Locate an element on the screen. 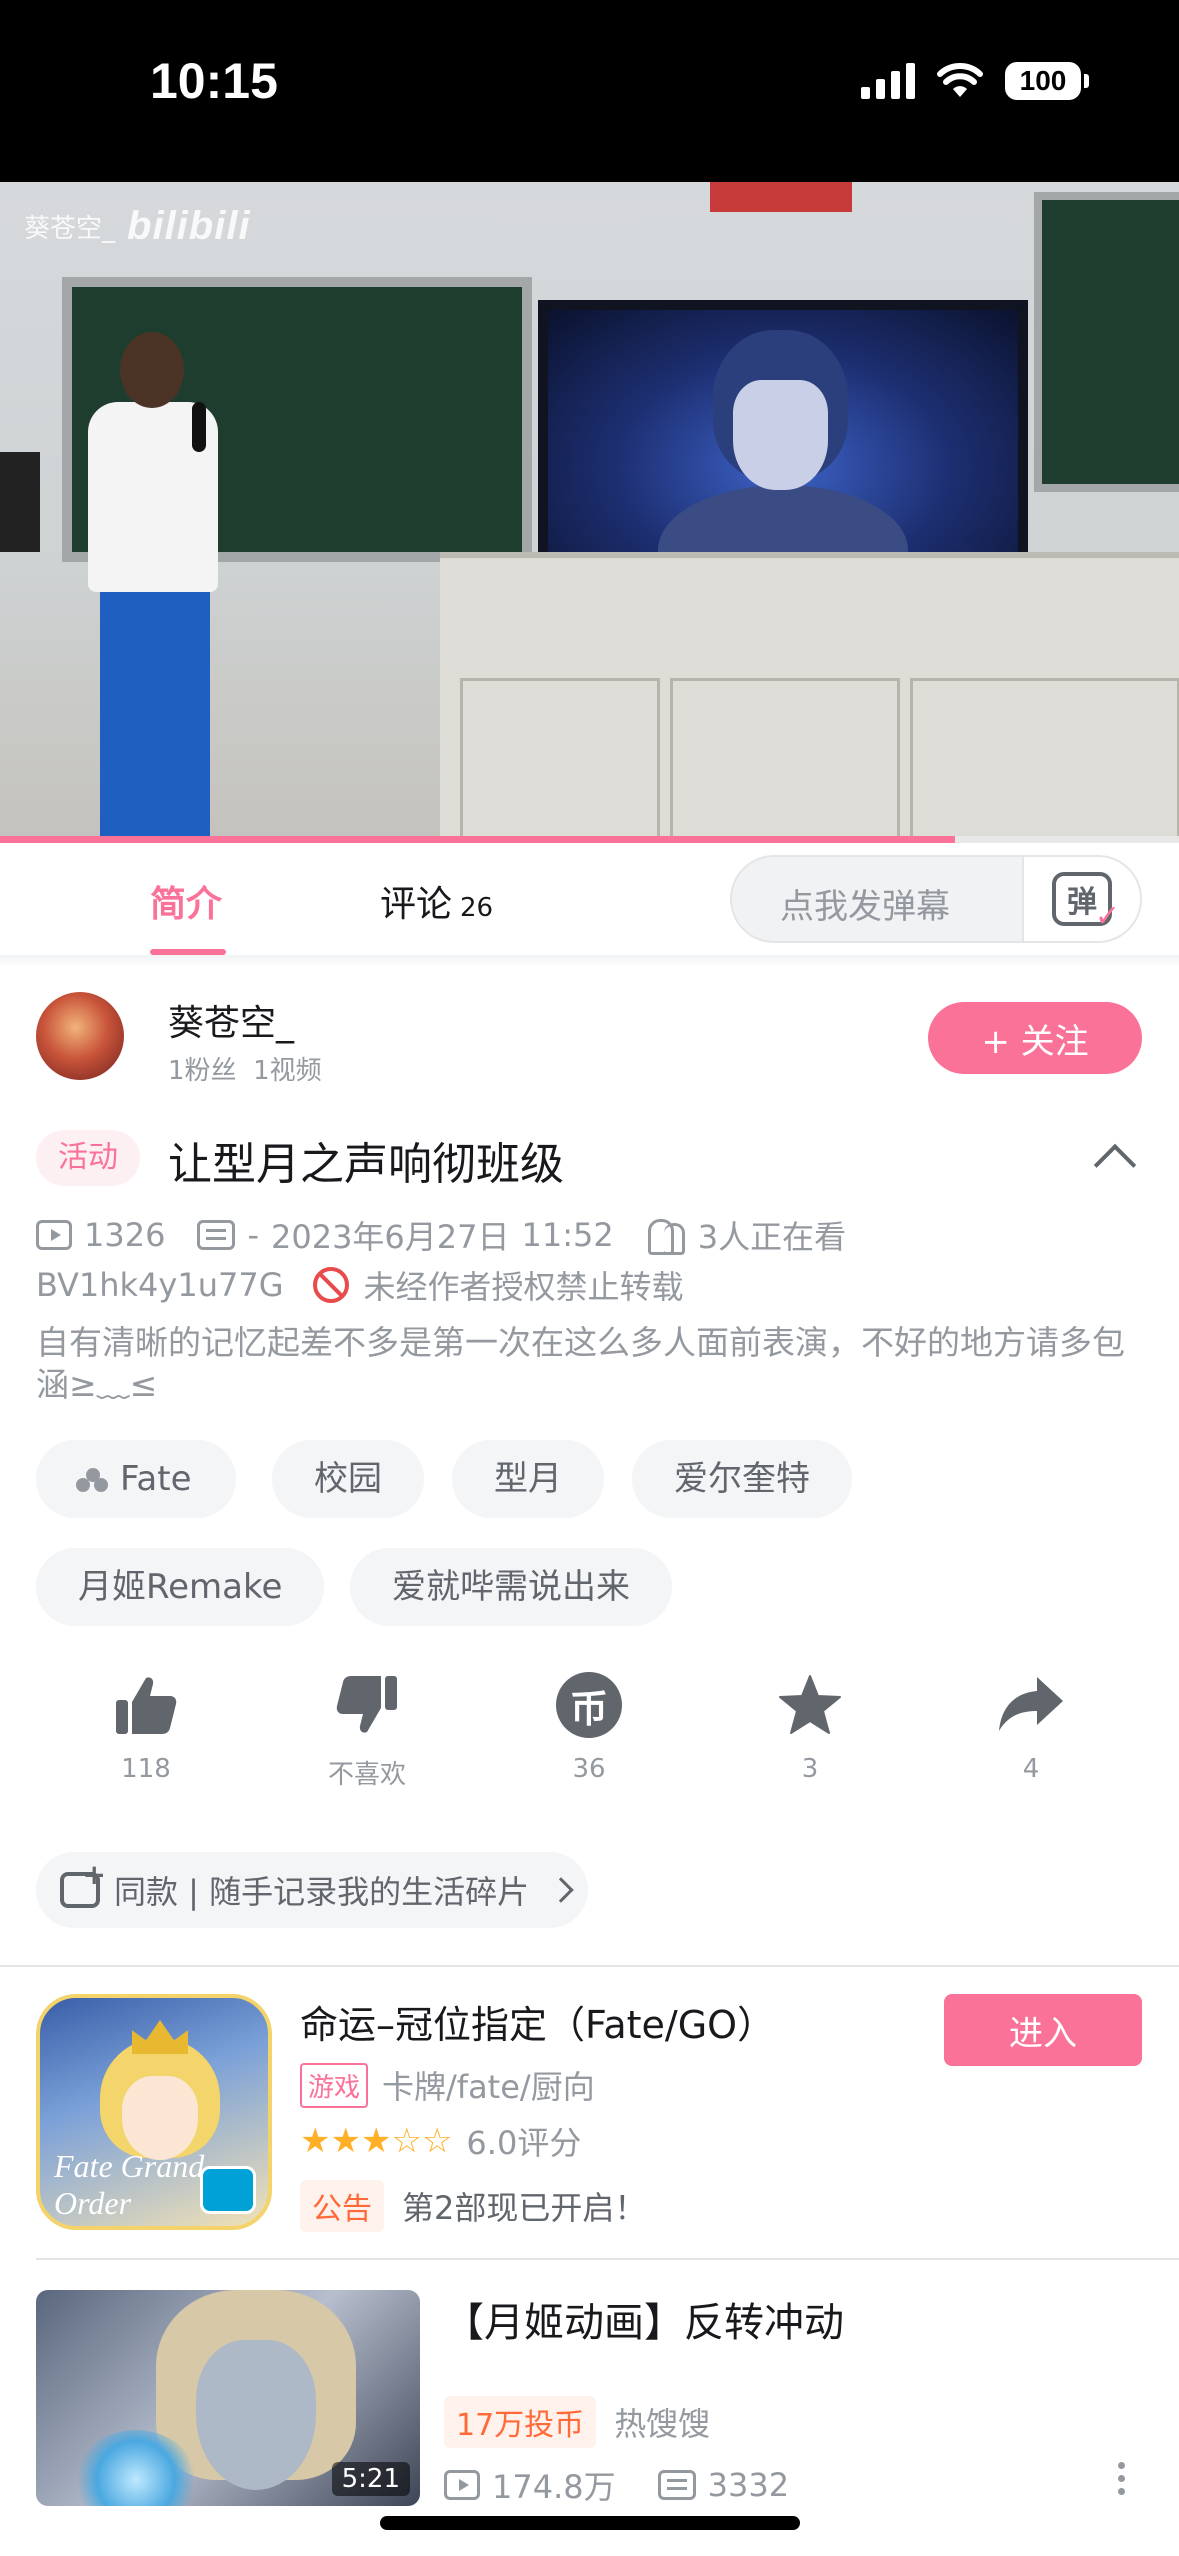 The image size is (1179, 2556). tab-comments: 评论 26 is located at coordinates (436, 901).